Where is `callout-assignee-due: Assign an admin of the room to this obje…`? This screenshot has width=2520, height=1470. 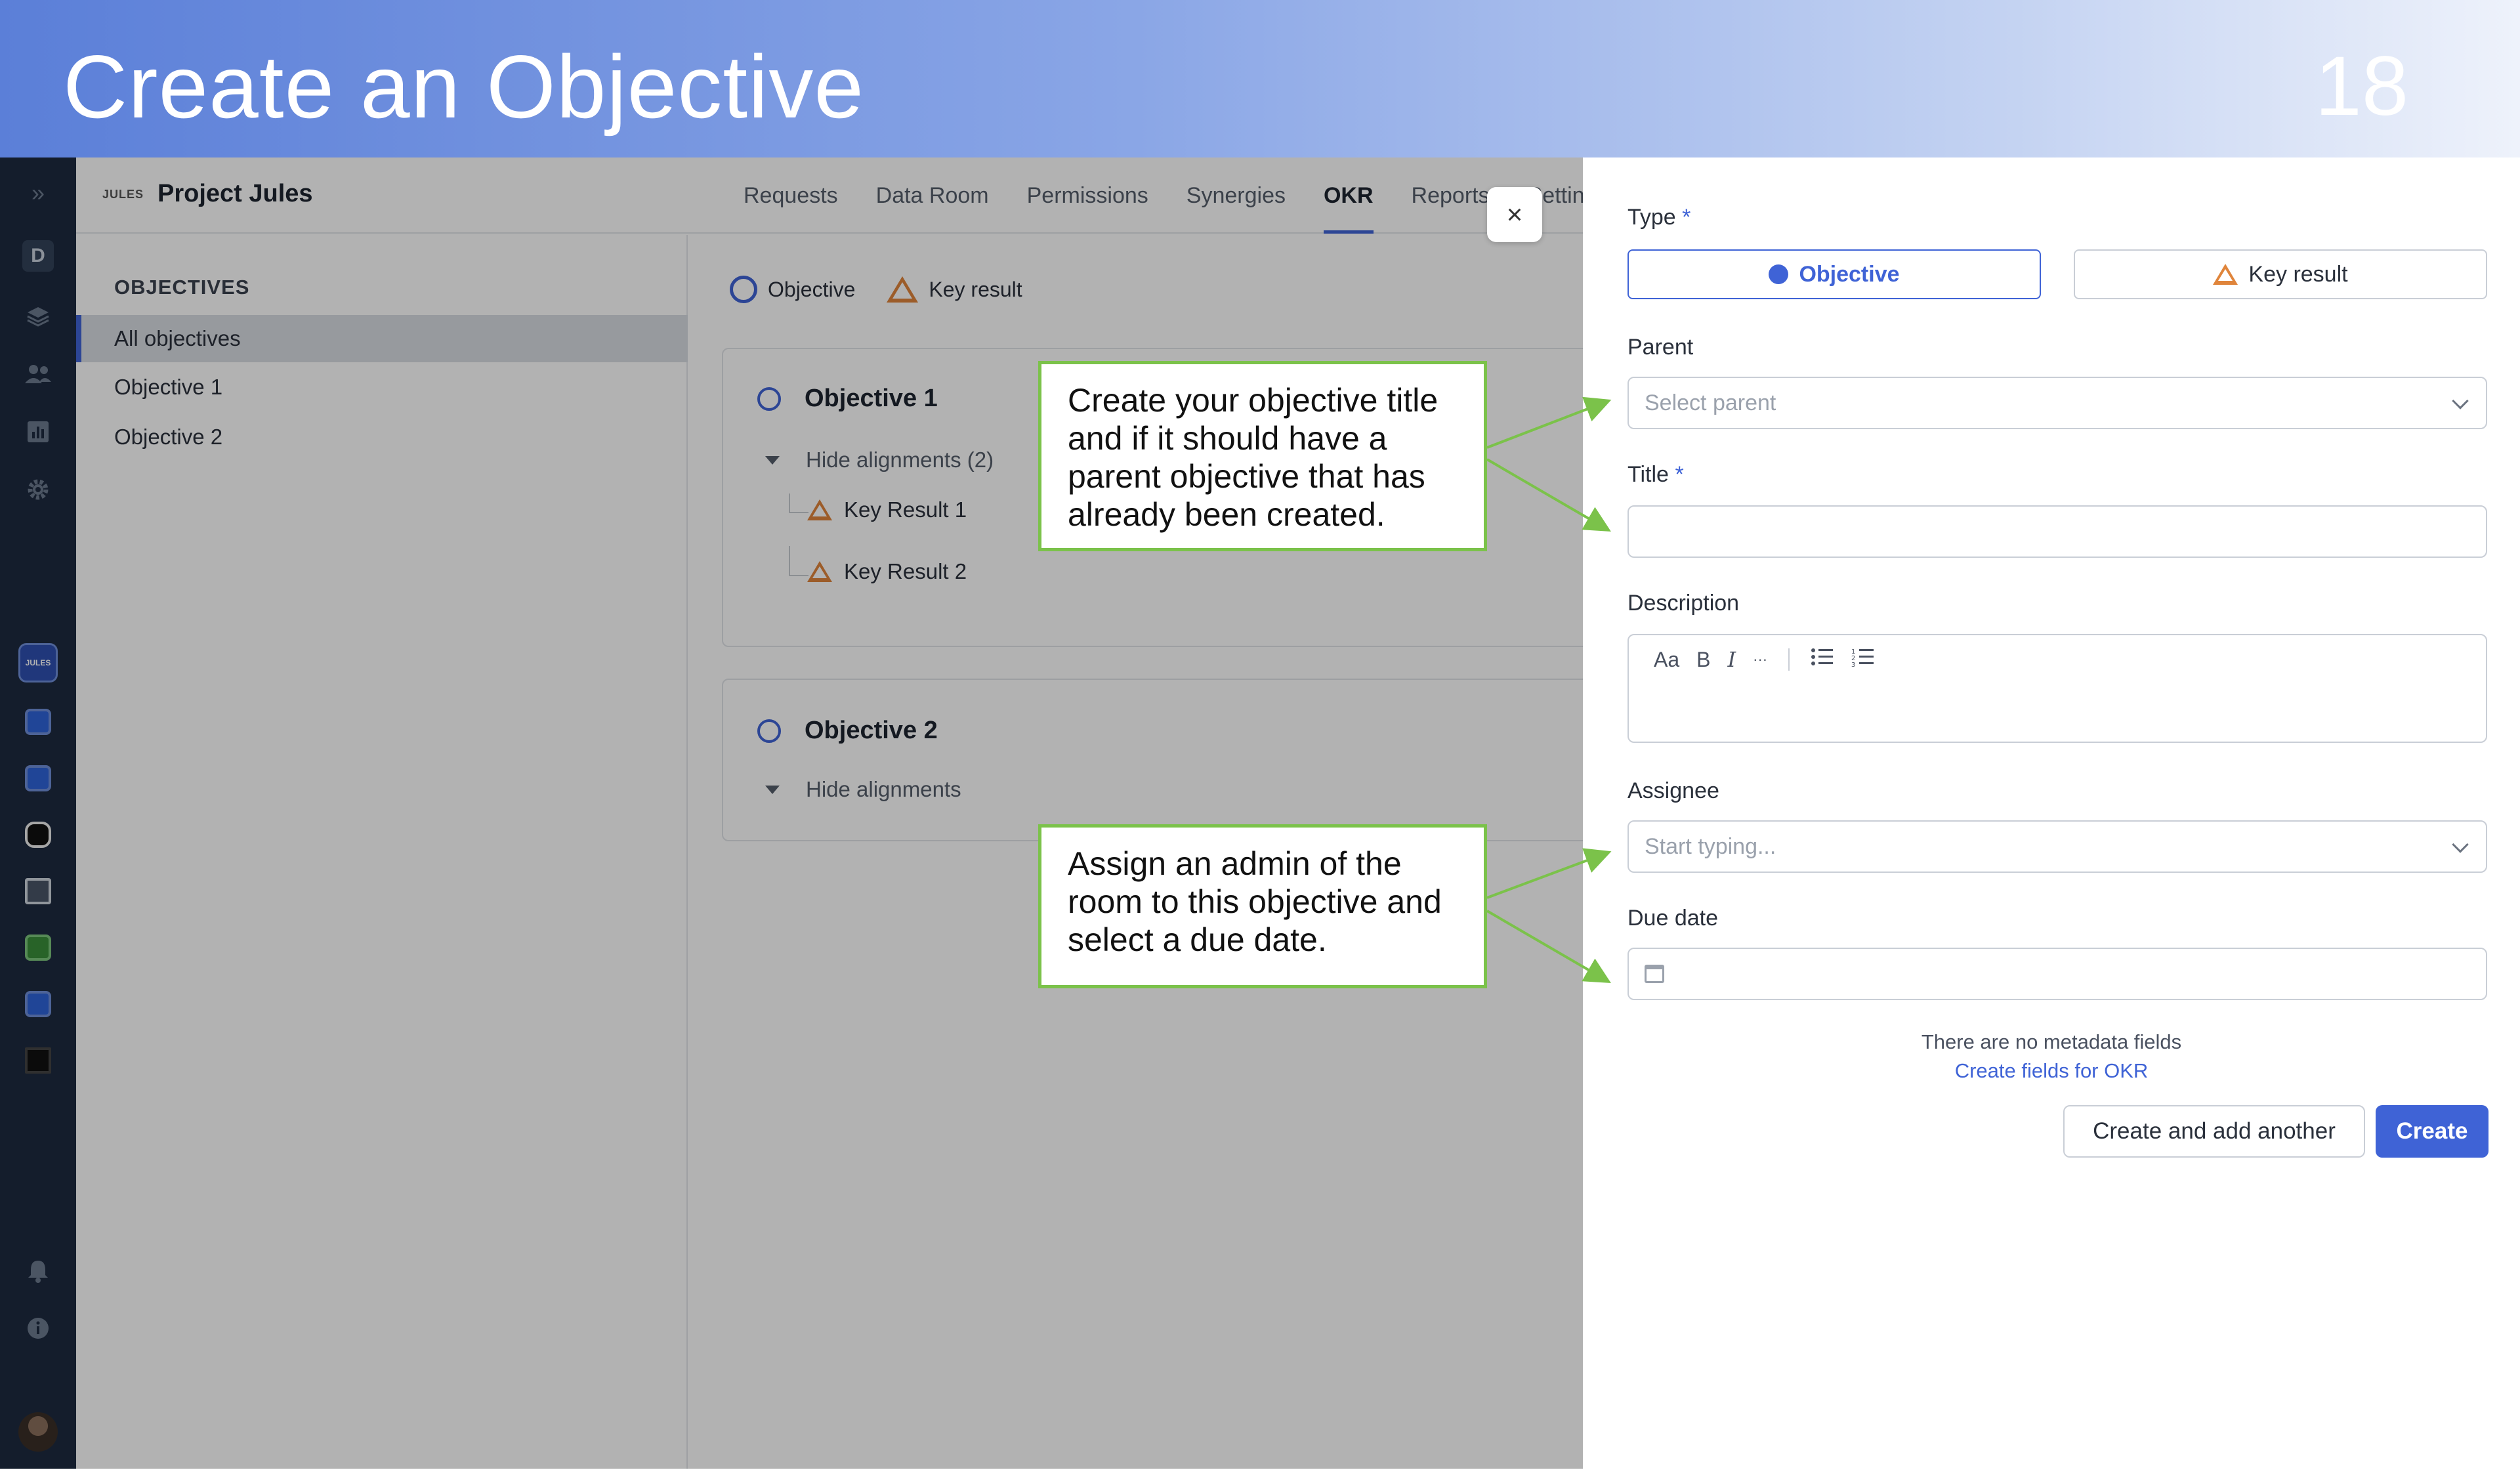
callout-assignee-due: Assign an admin of the room to this obje… is located at coordinates (1262, 906).